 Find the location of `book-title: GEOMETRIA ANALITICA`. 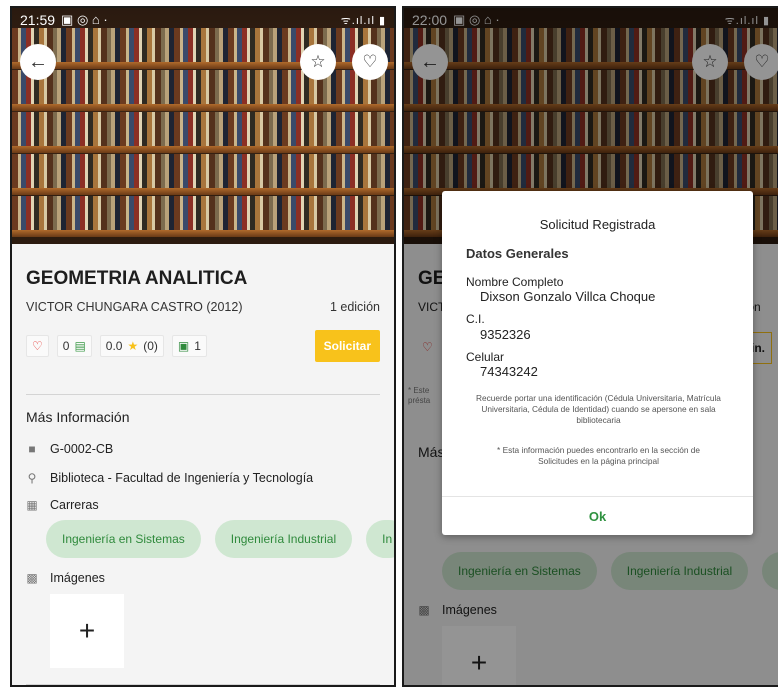

book-title: GEOMETRIA ANALITICA is located at coordinates (137, 278).